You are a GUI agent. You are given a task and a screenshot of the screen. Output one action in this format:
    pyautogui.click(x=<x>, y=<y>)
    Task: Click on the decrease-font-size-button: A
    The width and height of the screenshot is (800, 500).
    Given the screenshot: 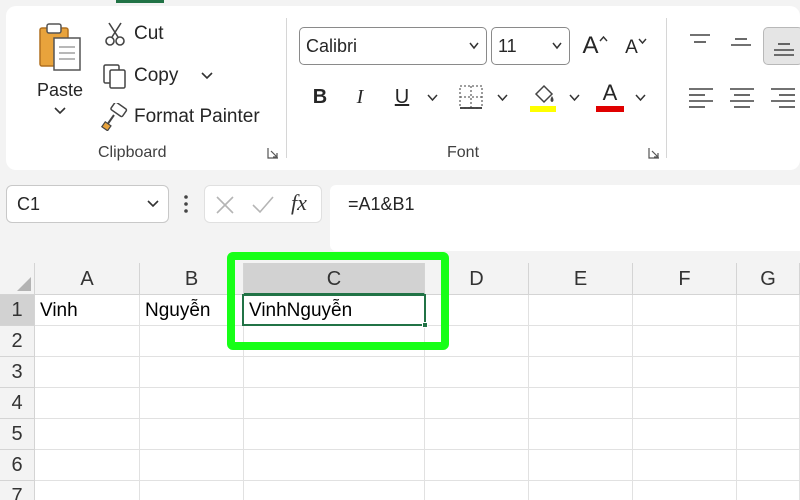 What is the action you would take?
    pyautogui.click(x=636, y=48)
    